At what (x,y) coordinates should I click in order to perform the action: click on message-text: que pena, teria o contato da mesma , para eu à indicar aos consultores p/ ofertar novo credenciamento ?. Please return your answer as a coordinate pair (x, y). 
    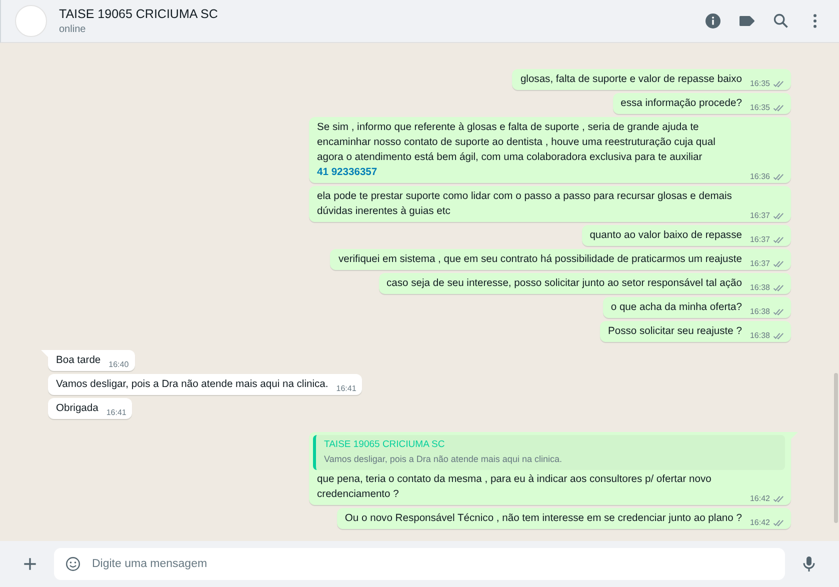
    Looking at the image, I should click on (514, 487).